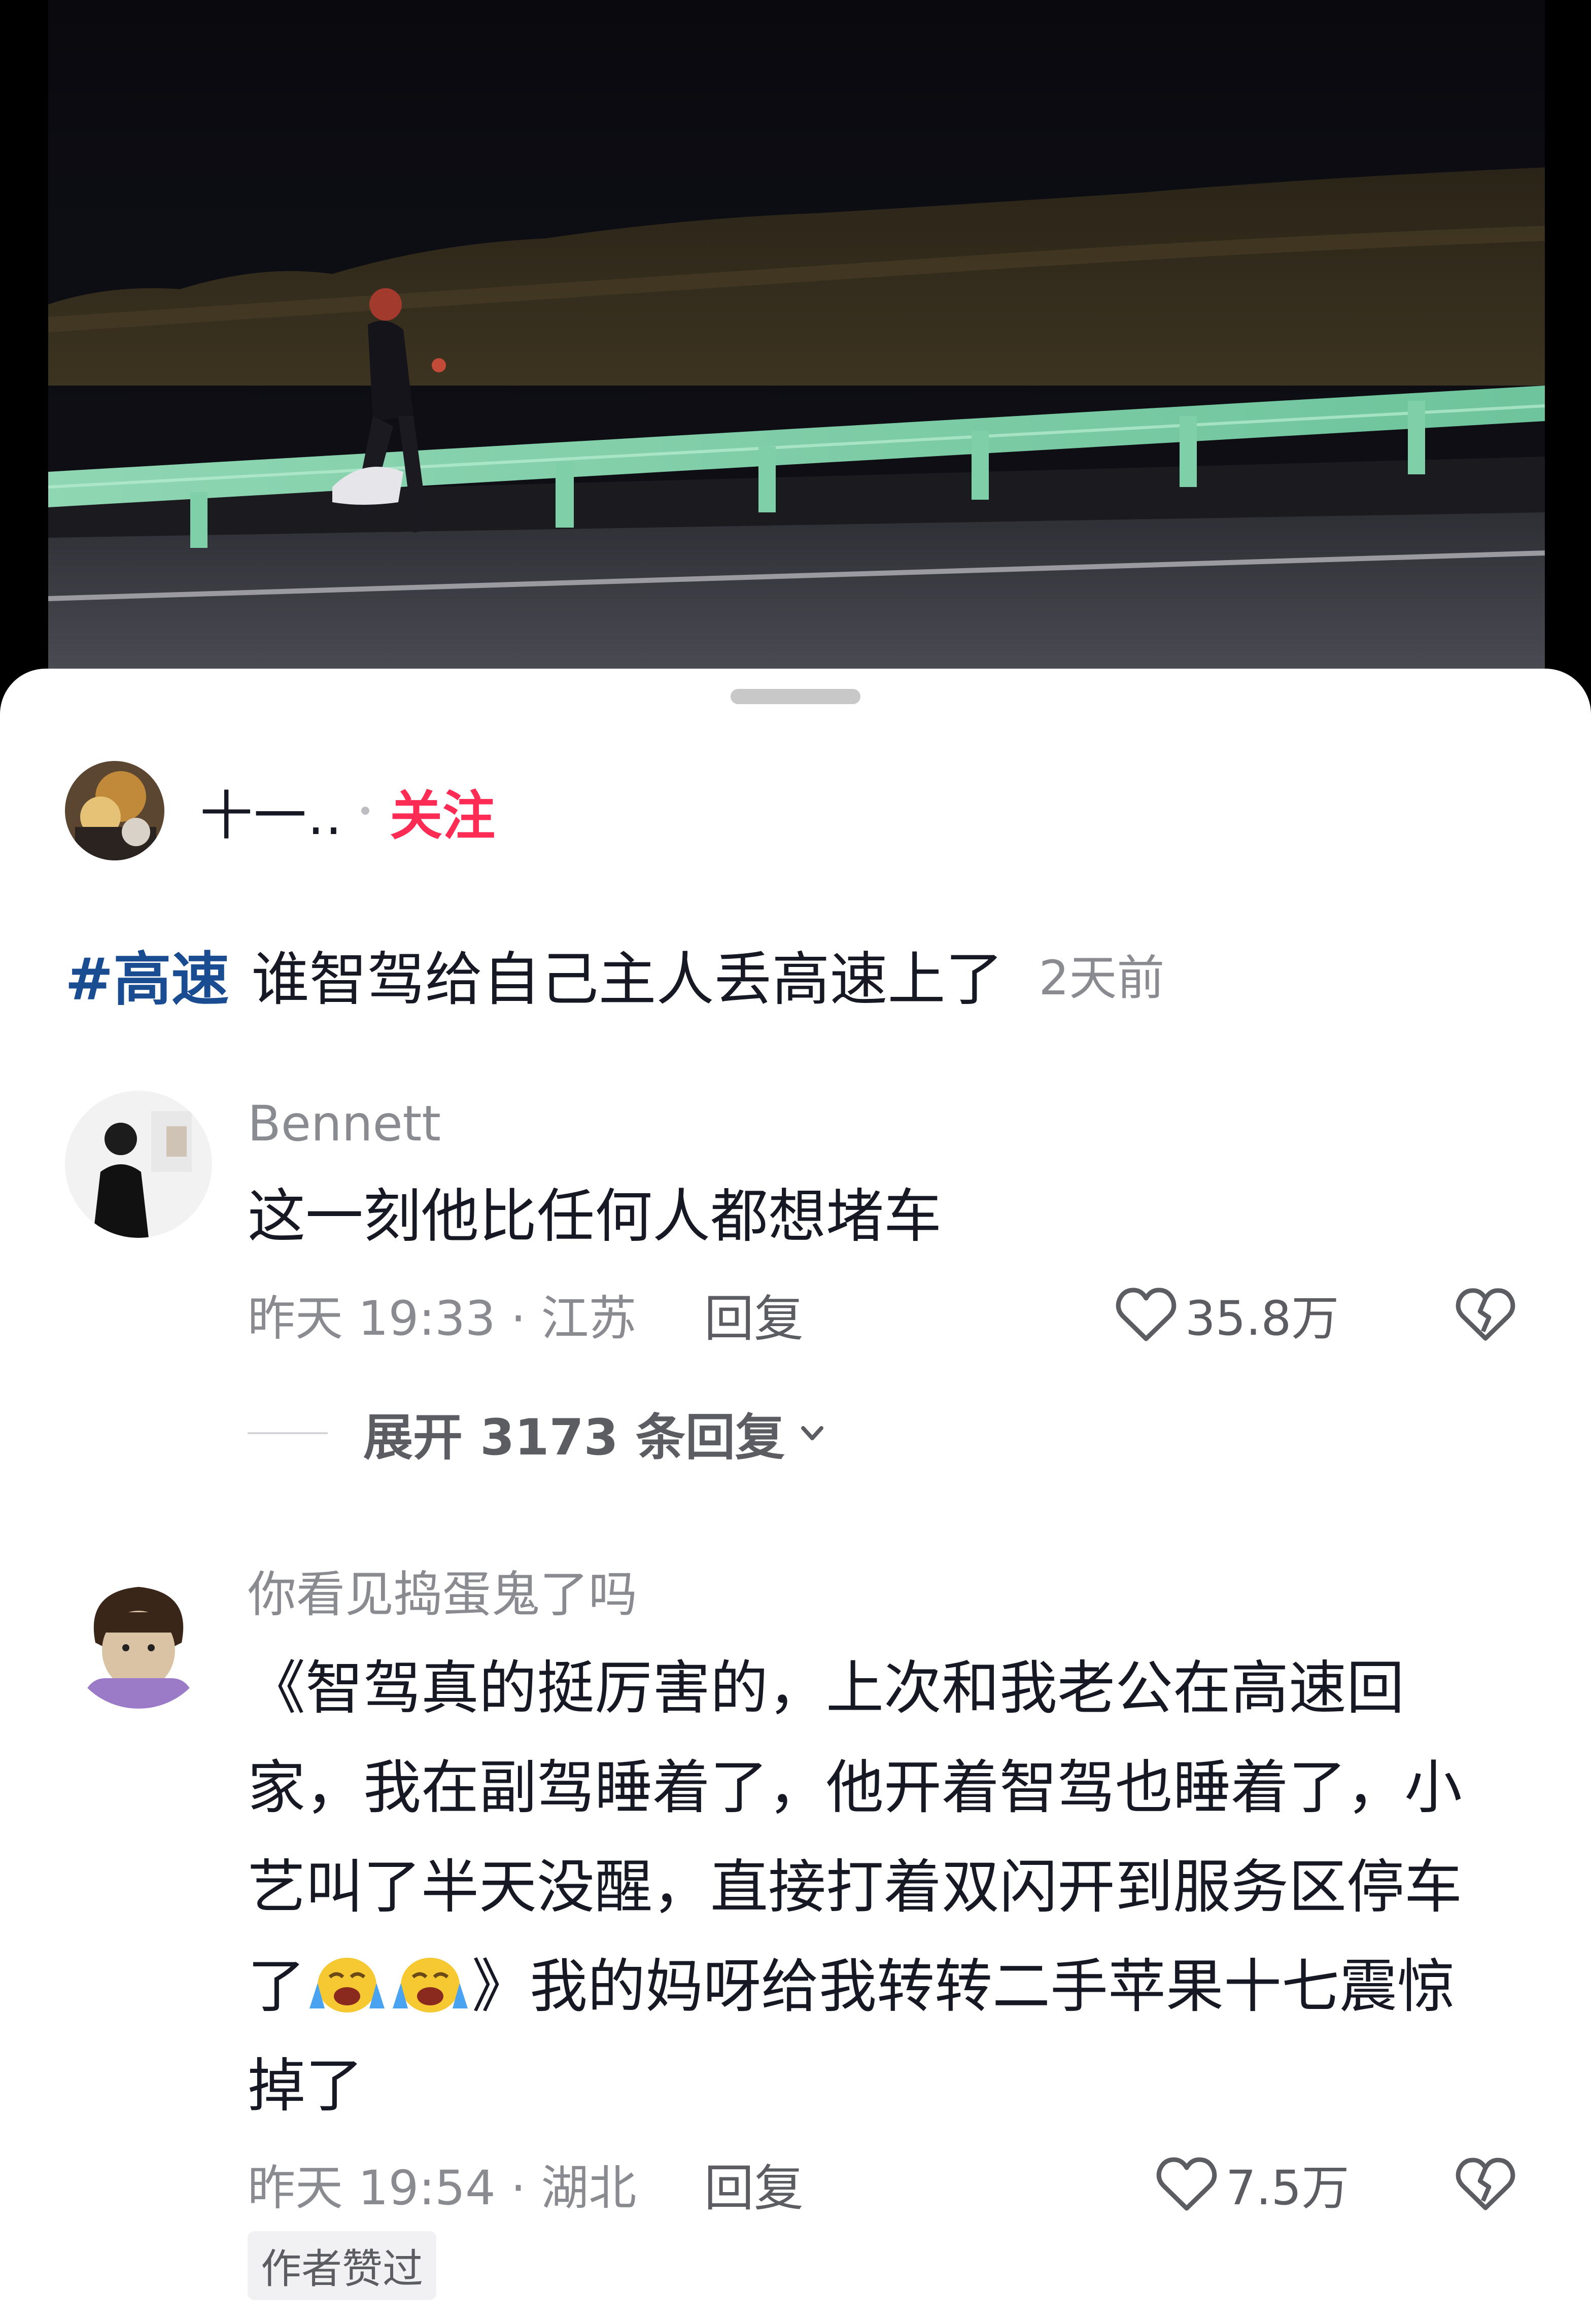 The height and width of the screenshot is (2324, 1591). I want to click on comment-line-part: 》我的妈呀给我转转二手苹果十七震惊, so click(964, 1986).